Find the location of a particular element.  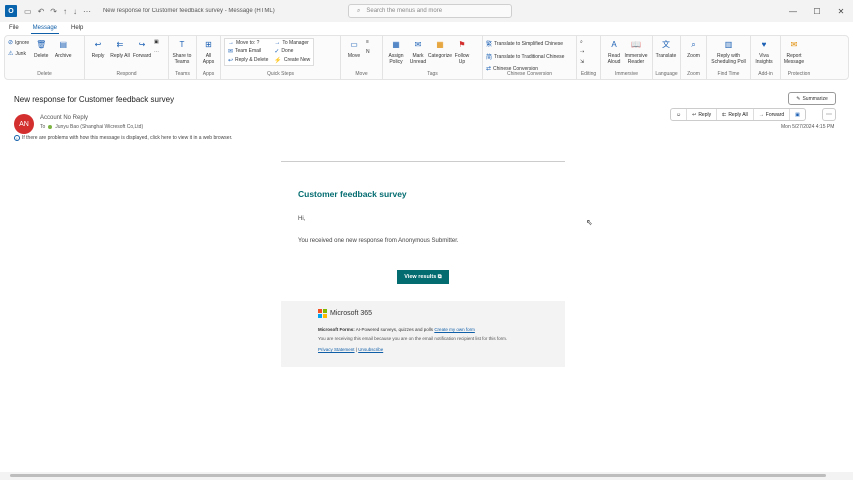

emoji-icon: ☺ is located at coordinates (679, 114).